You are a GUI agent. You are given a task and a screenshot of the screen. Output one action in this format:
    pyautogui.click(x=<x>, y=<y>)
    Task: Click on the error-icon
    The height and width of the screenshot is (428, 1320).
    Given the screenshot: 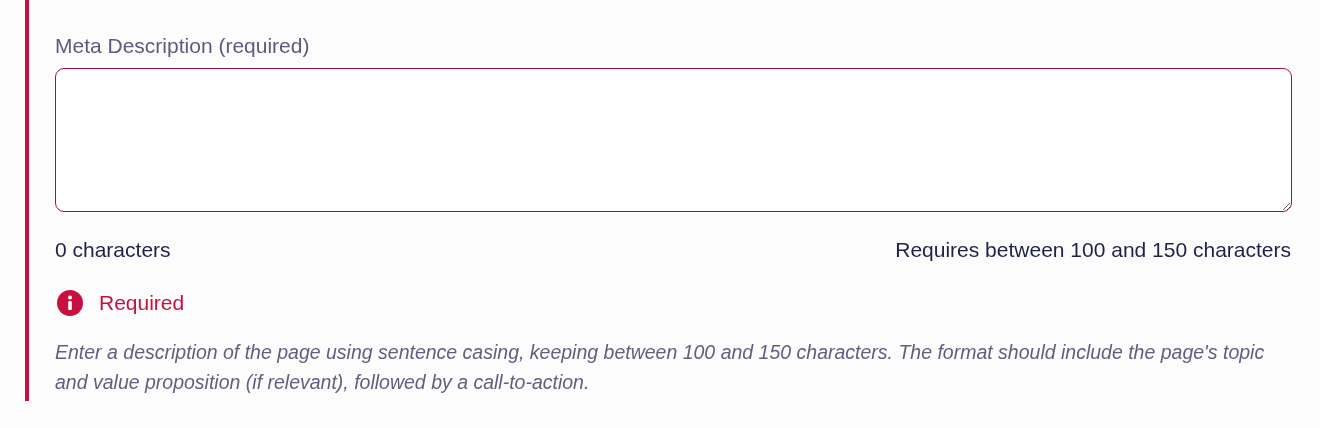 What is the action you would take?
    pyautogui.click(x=70, y=303)
    